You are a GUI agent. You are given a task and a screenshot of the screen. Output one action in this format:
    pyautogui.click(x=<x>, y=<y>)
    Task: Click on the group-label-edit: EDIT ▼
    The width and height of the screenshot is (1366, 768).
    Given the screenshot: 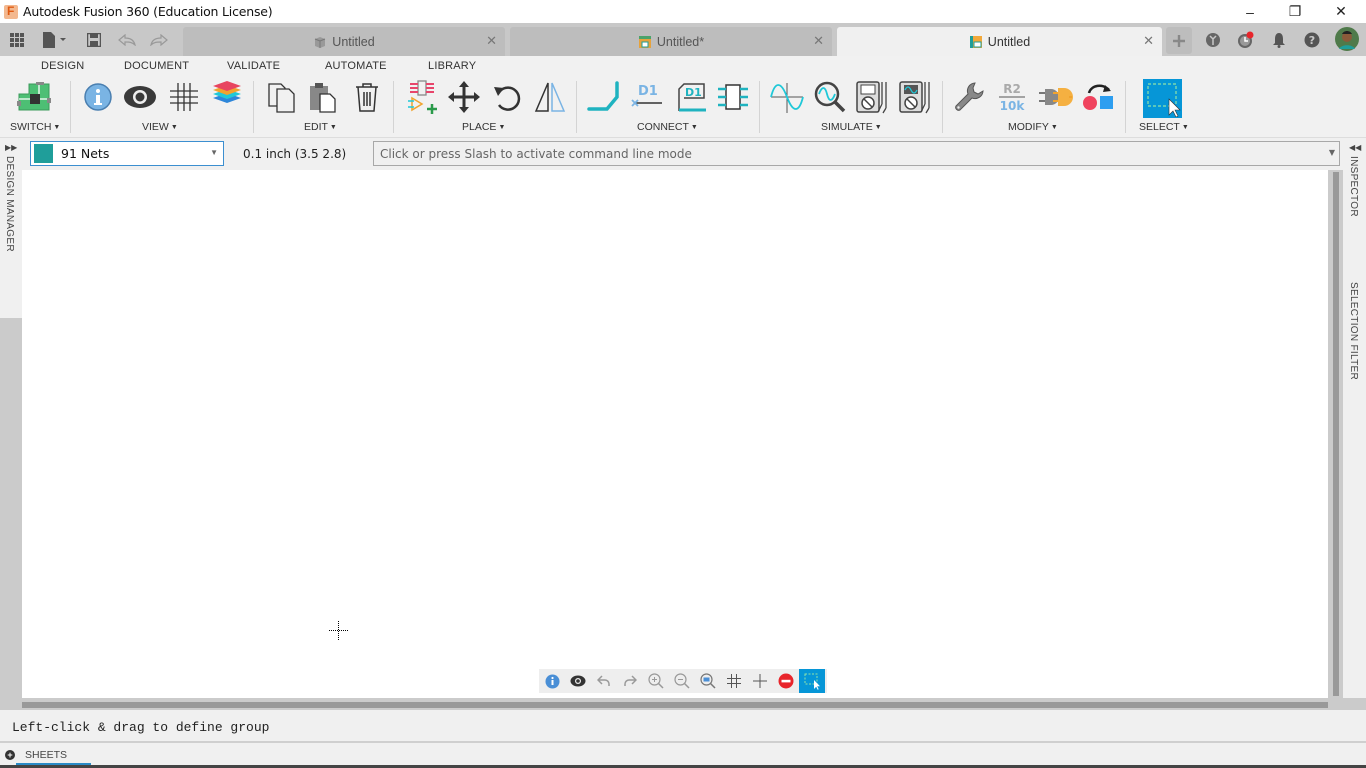 What is the action you would take?
    pyautogui.click(x=320, y=127)
    